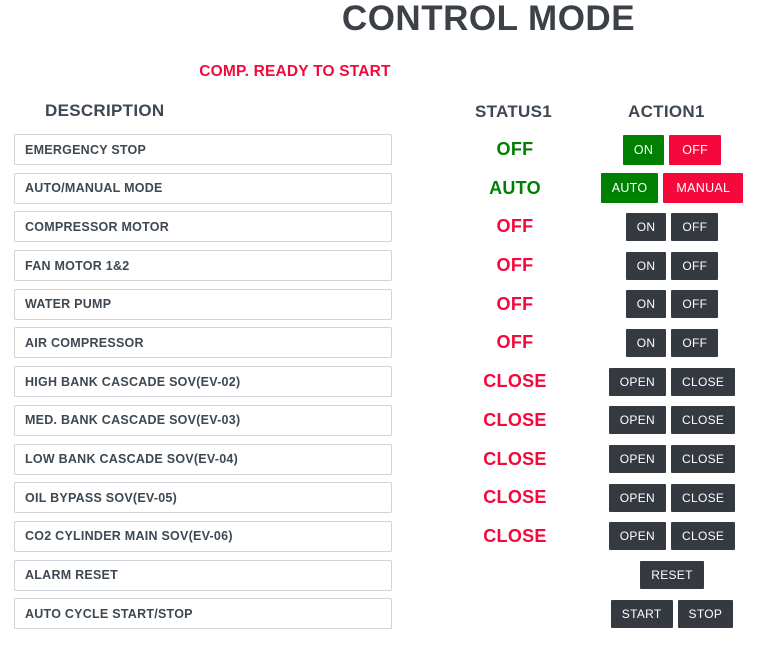 Image resolution: width=775 pixels, height=672 pixels. I want to click on action-group-med-bank-cascade-sov-ev-03: OPEN CLOSE, so click(672, 420).